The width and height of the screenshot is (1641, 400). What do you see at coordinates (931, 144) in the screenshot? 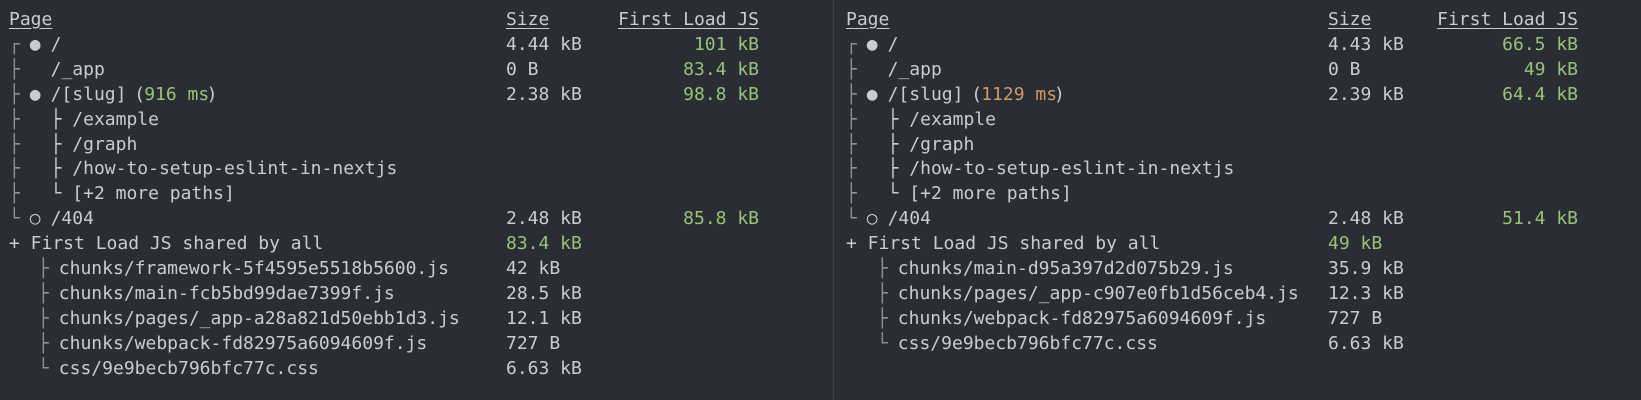
I see `sub-path: ├ /graph` at bounding box center [931, 144].